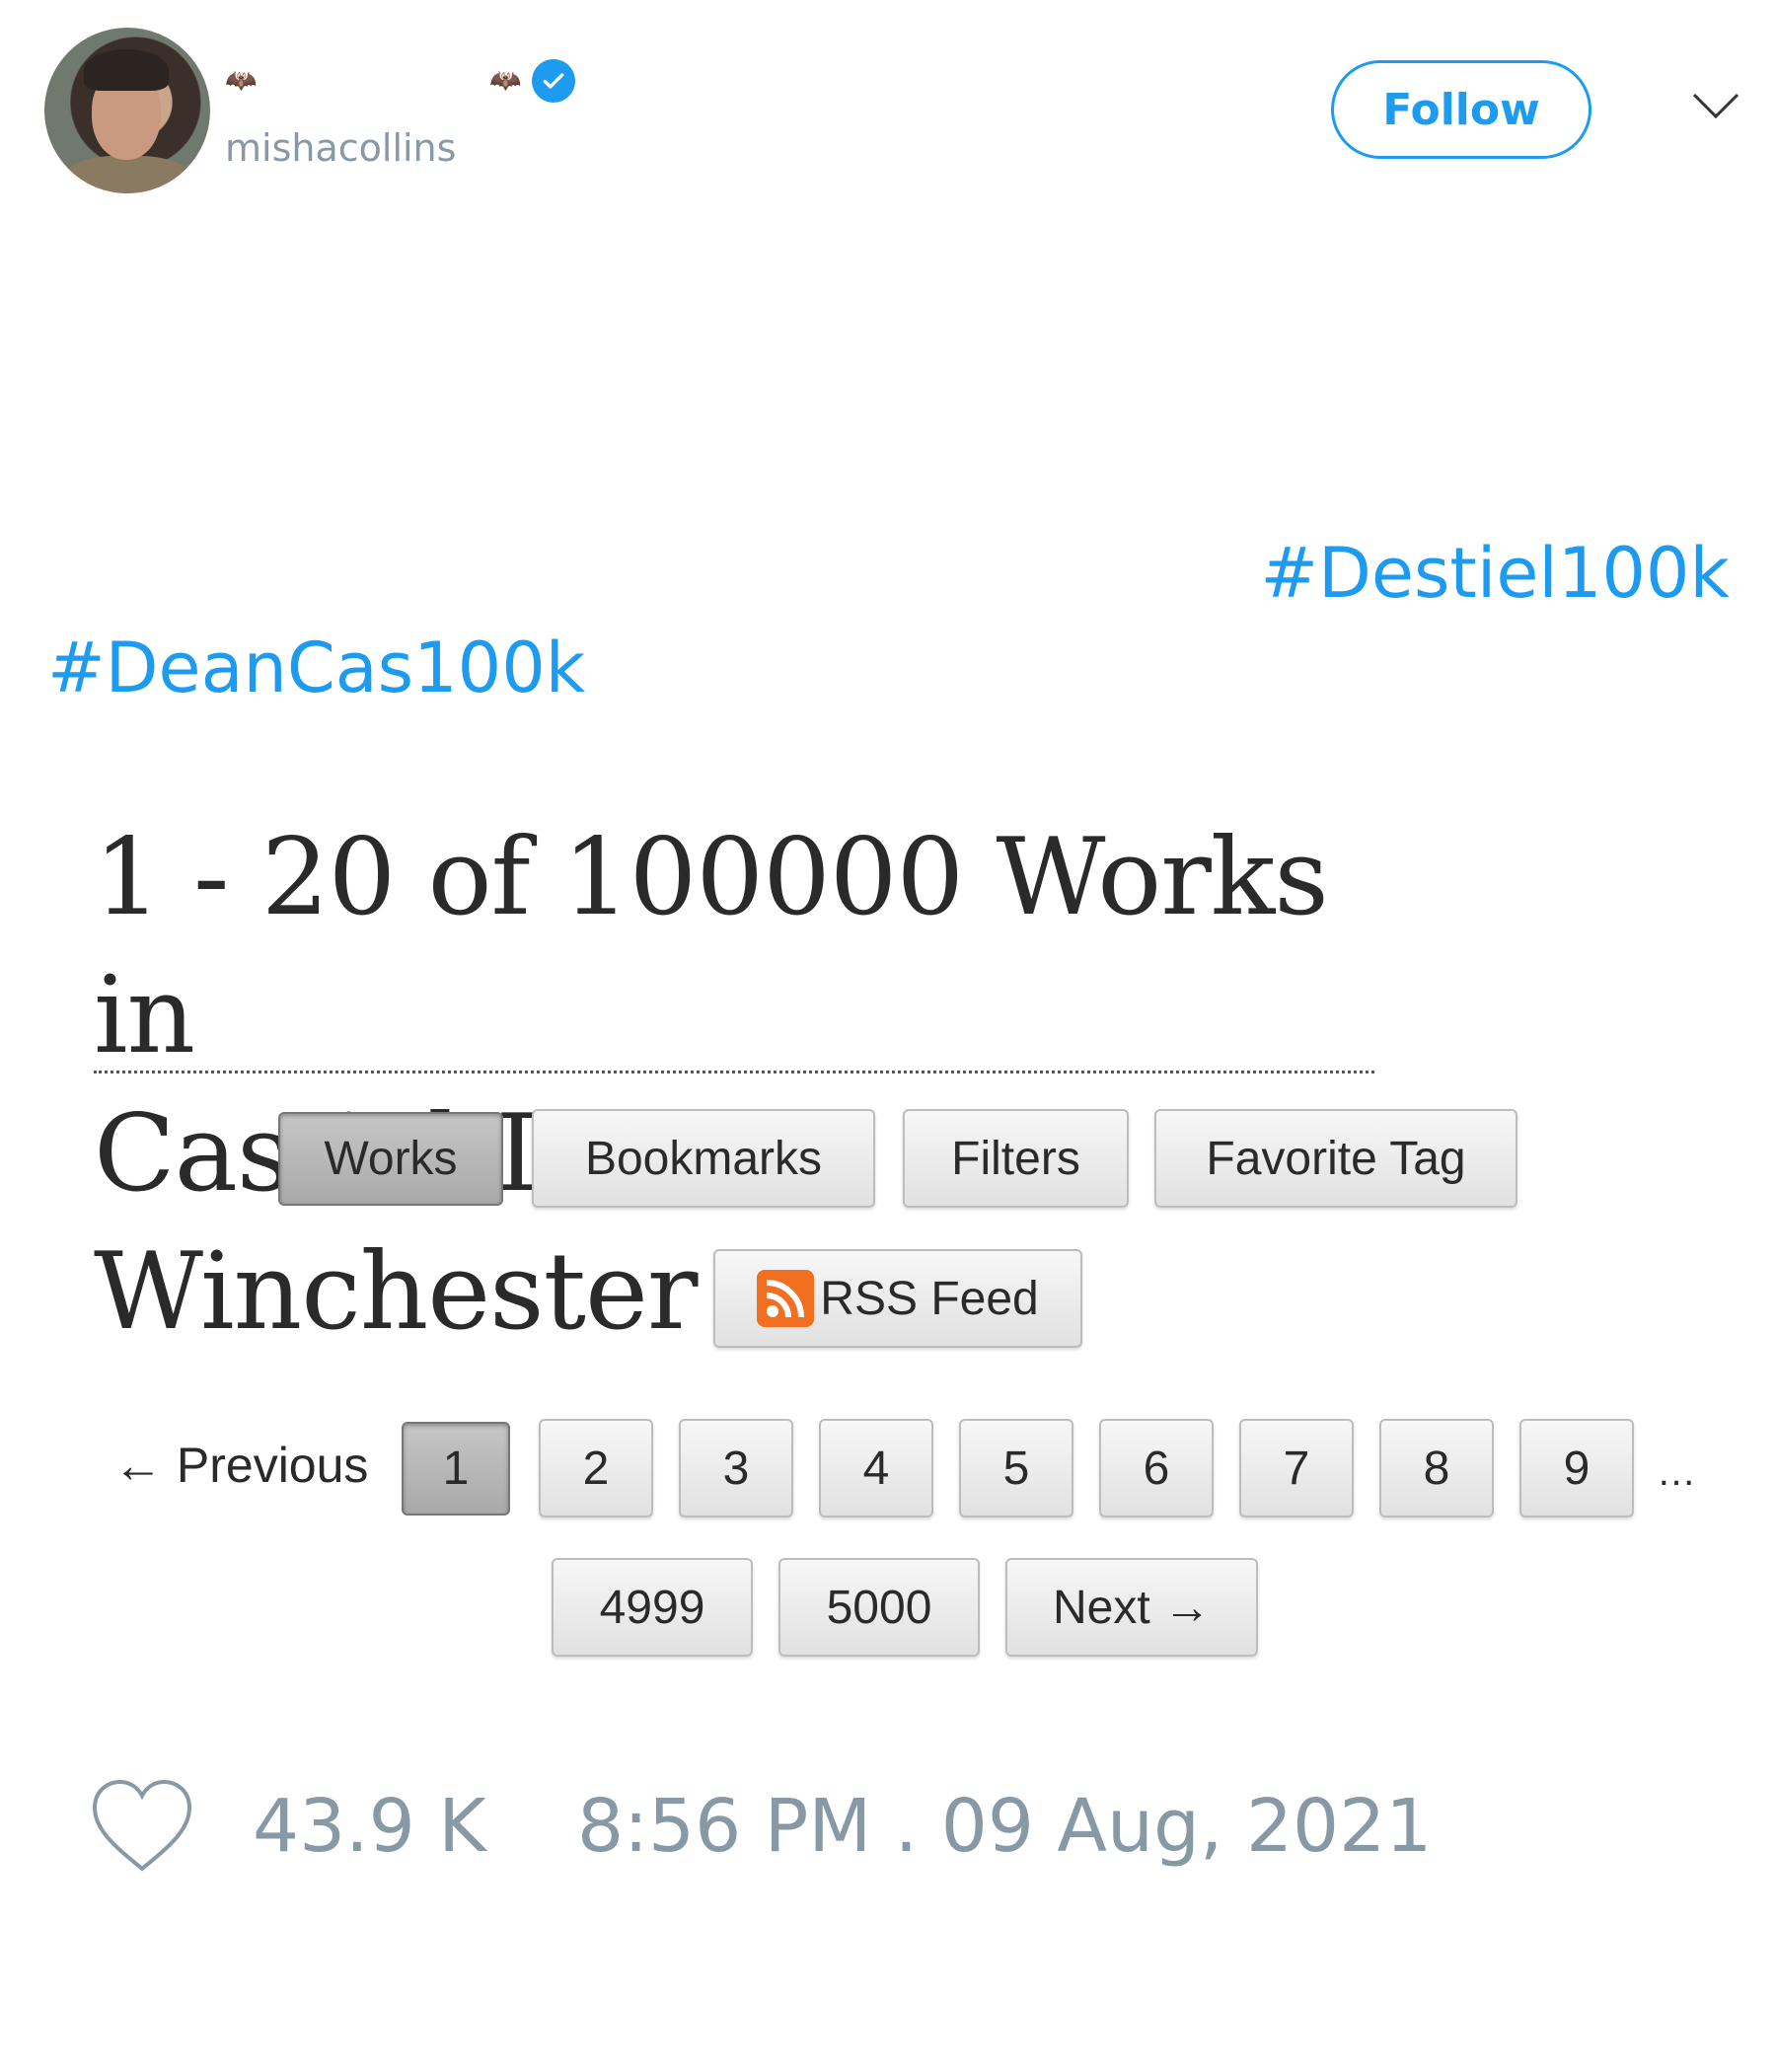 This screenshot has height=2072, width=1776. I want to click on page-7-button: 7, so click(1297, 1468).